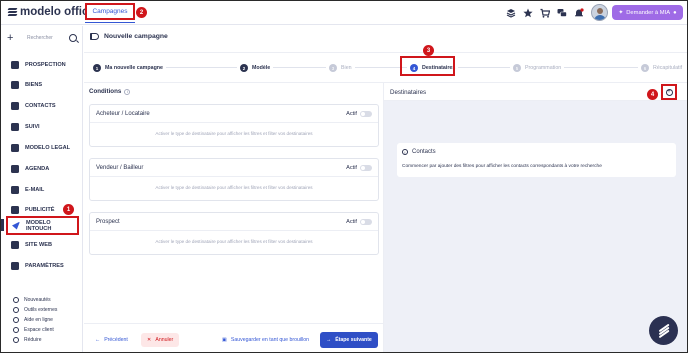  I want to click on annotation-badge-2: 2, so click(141, 12).